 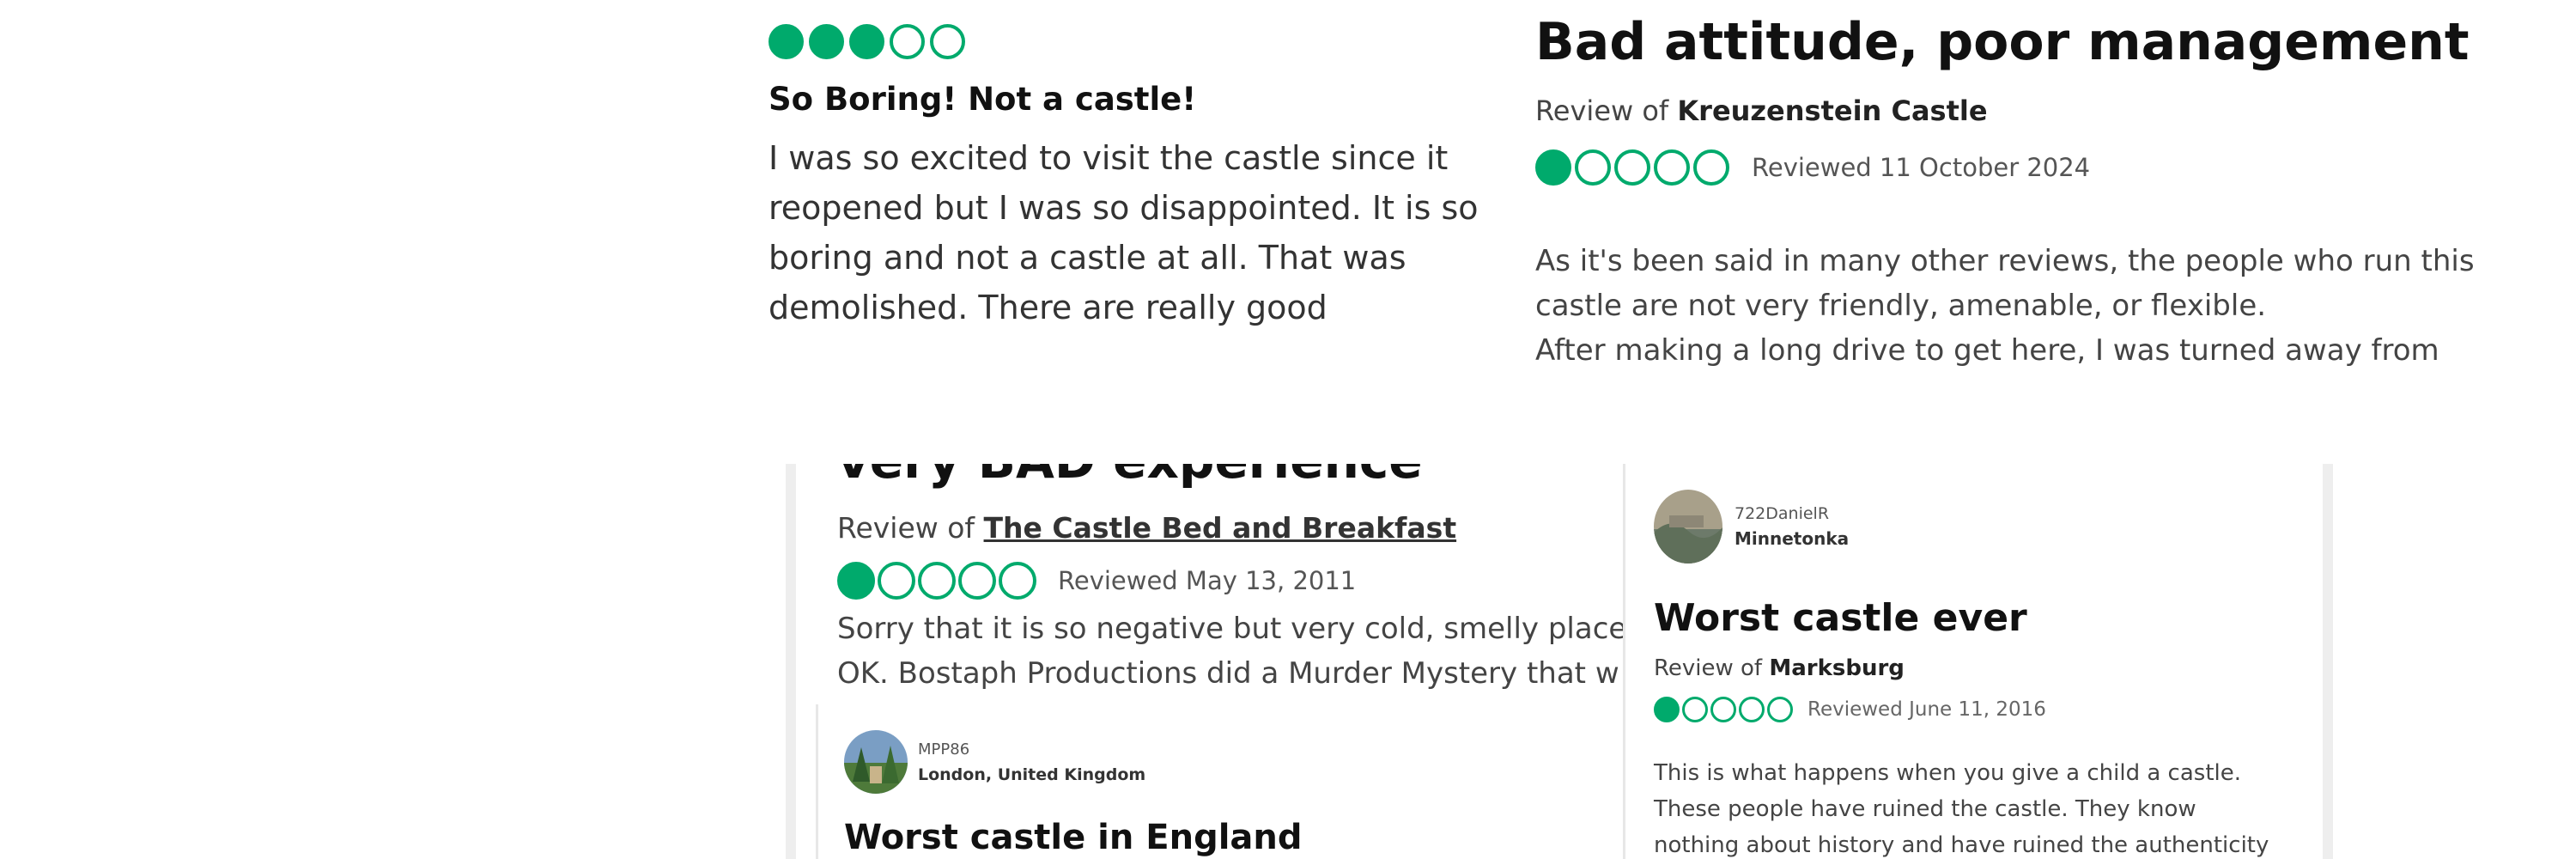 What do you see at coordinates (1837, 668) in the screenshot?
I see `review-of-place-link: Marksburg` at bounding box center [1837, 668].